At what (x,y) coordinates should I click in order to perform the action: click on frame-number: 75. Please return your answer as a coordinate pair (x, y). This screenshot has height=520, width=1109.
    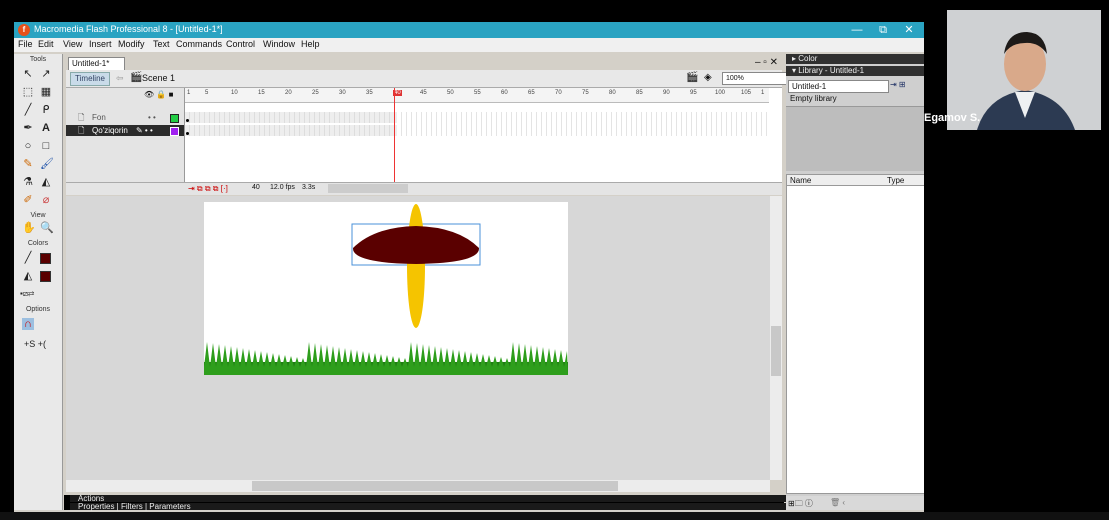
    Looking at the image, I should click on (585, 93).